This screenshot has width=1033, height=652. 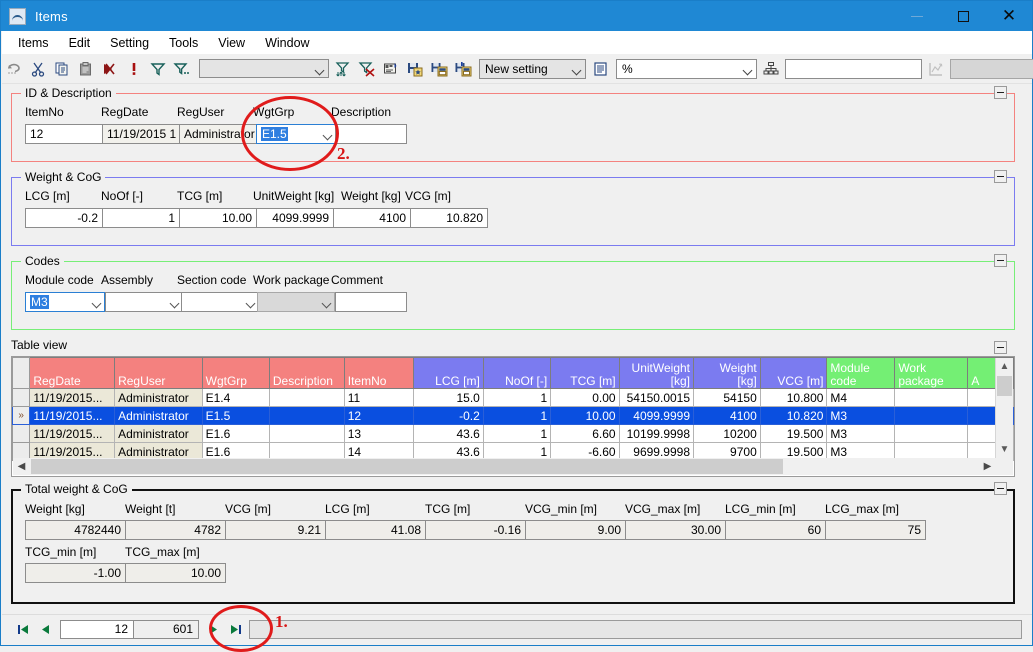 I want to click on tcg-field: 10.00, so click(x=218, y=218).